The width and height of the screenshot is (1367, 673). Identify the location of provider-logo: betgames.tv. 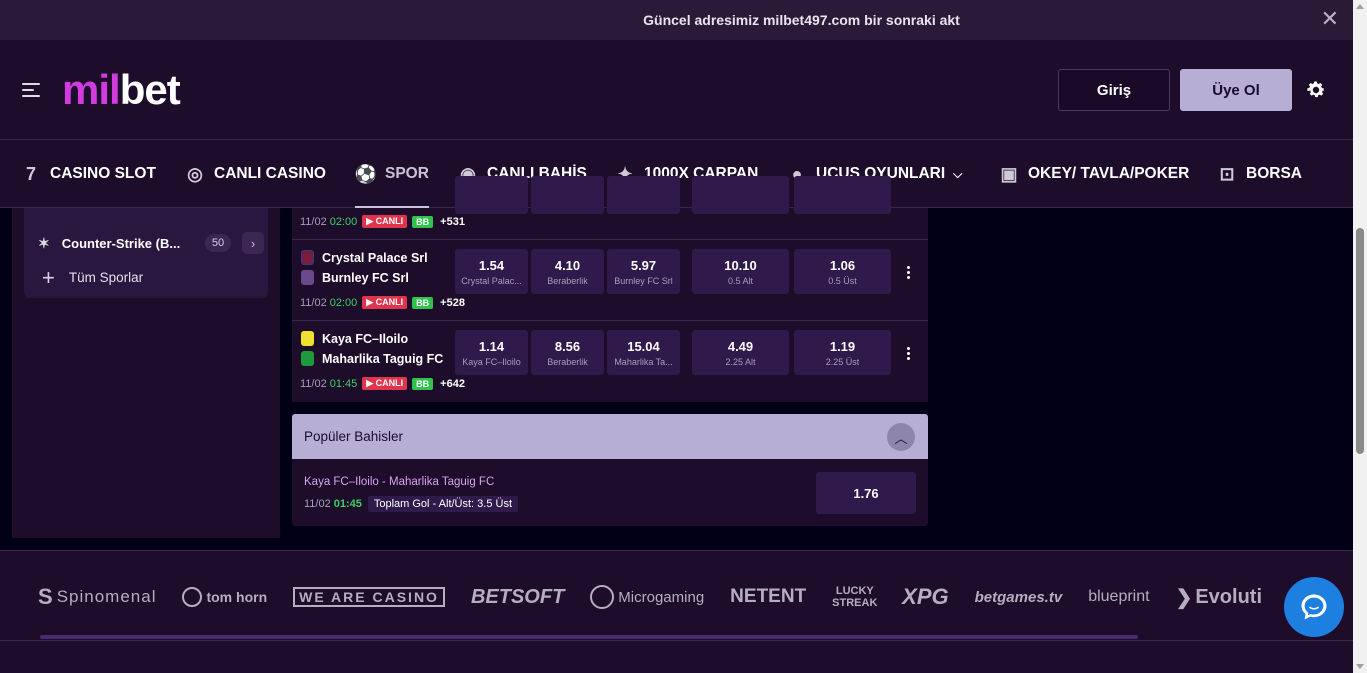
(1019, 597).